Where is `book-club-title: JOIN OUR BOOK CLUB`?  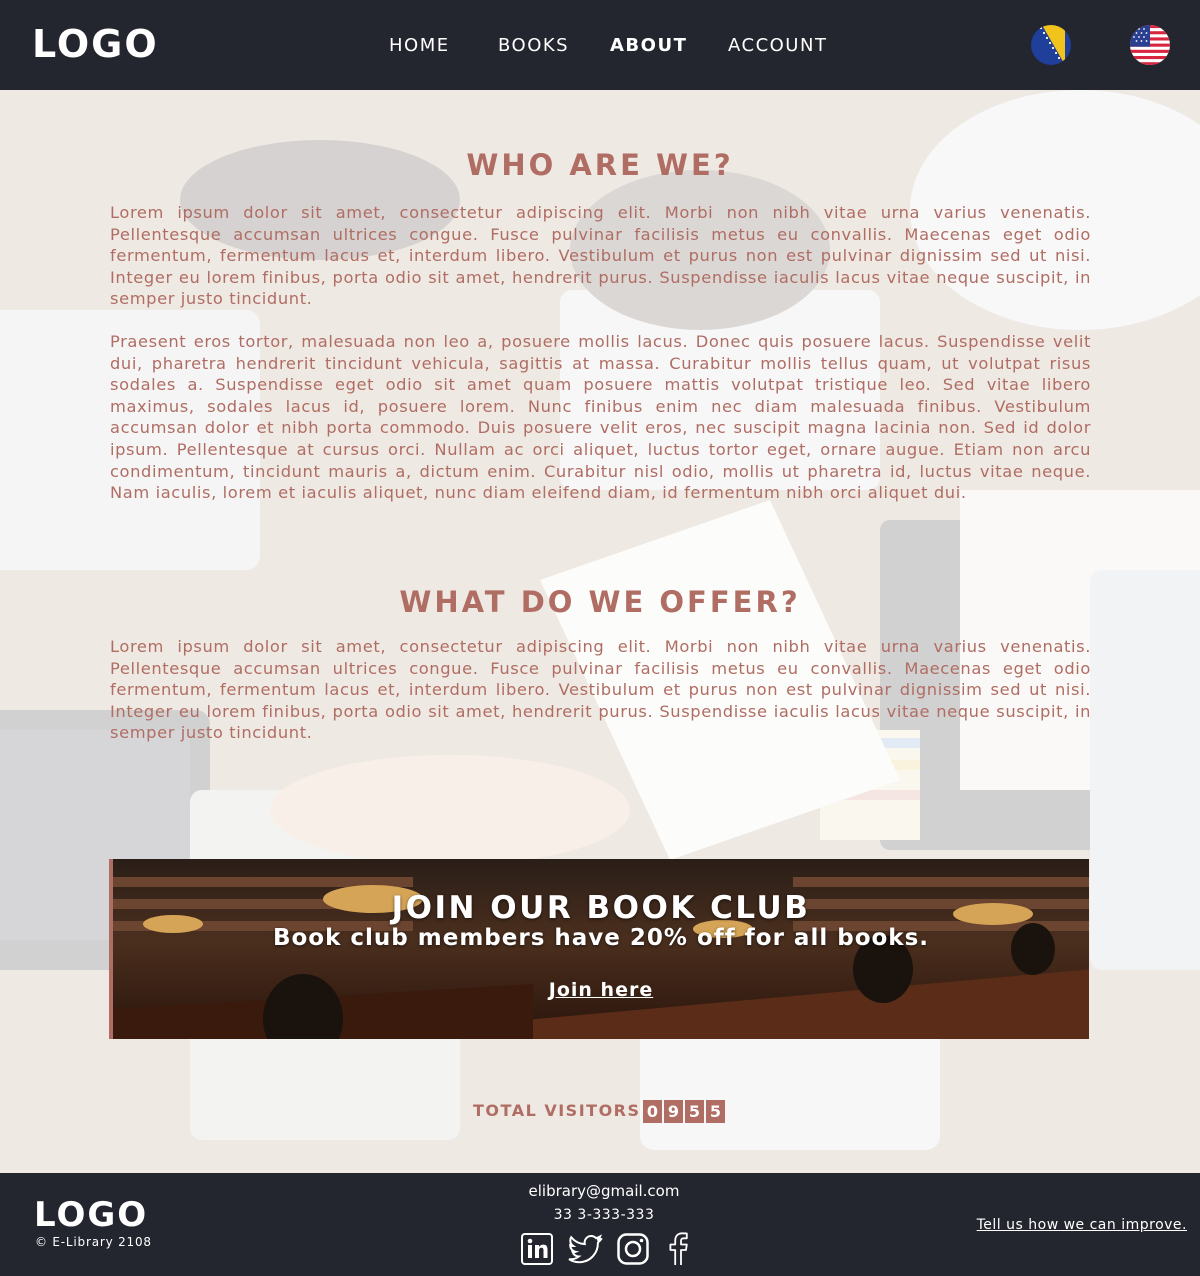 book-club-title: JOIN OUR BOOK CLUB is located at coordinates (601, 908).